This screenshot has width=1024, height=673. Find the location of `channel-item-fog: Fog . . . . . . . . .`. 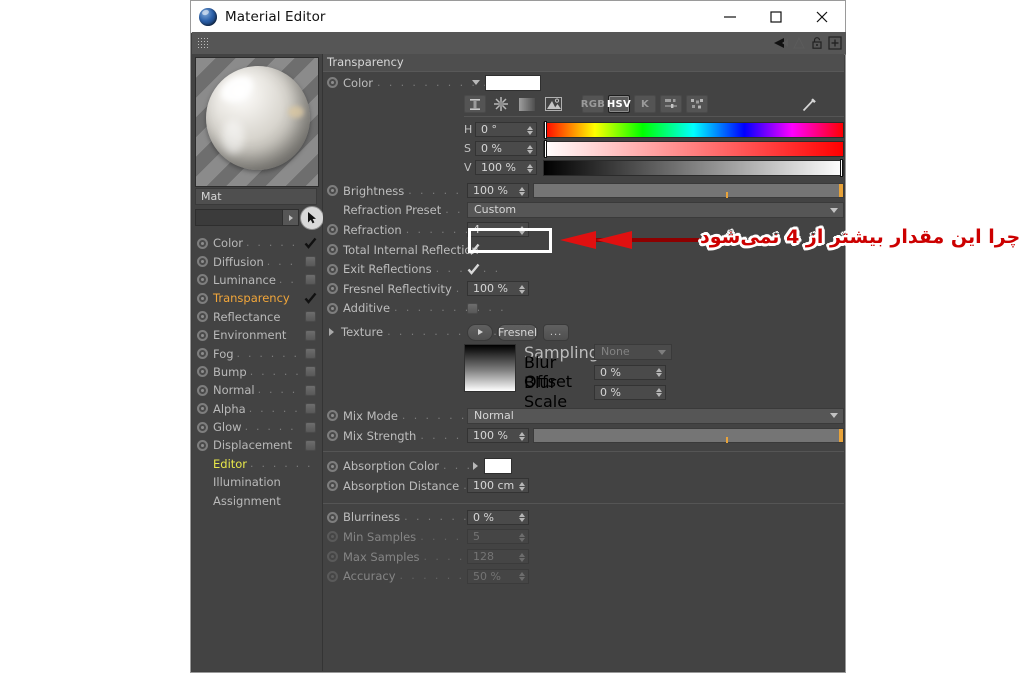

channel-item-fog: Fog . . . . . . . . . is located at coordinates (257, 353).